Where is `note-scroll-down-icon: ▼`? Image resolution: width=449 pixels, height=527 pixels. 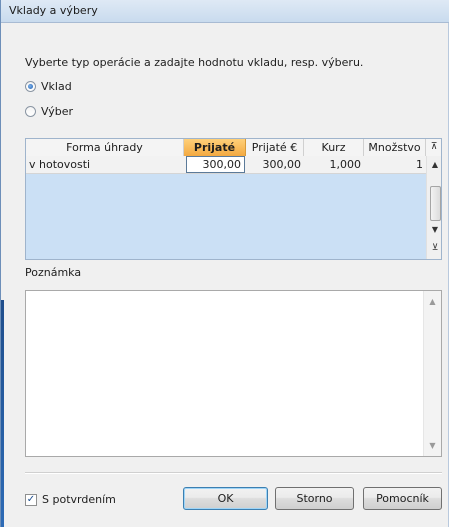 note-scroll-down-icon: ▼ is located at coordinates (432, 445).